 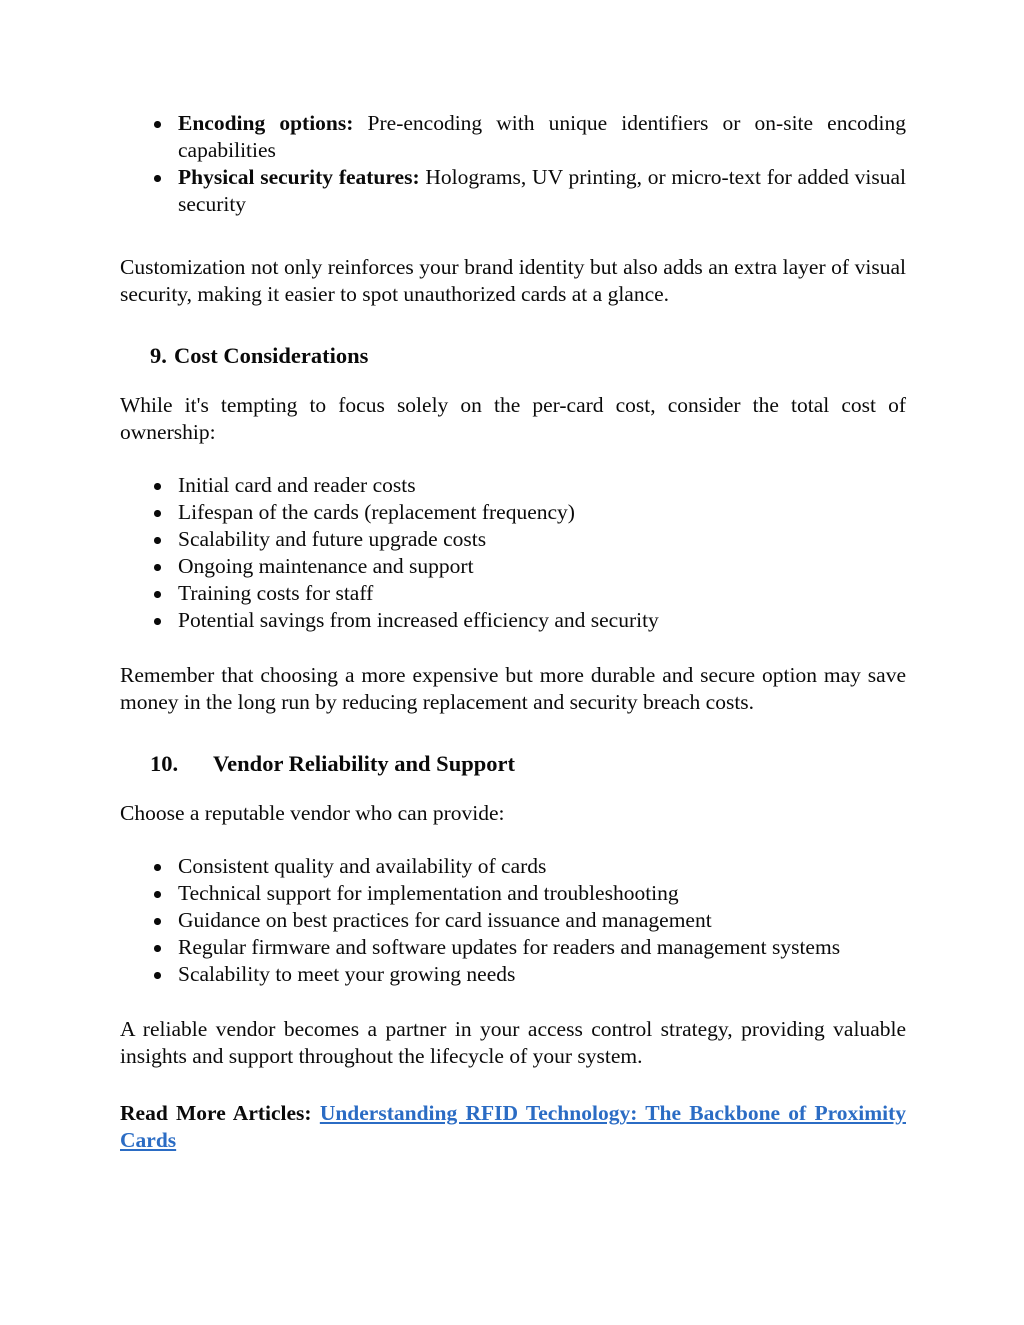 What do you see at coordinates (158, 355) in the screenshot?
I see `heading-number: 9.` at bounding box center [158, 355].